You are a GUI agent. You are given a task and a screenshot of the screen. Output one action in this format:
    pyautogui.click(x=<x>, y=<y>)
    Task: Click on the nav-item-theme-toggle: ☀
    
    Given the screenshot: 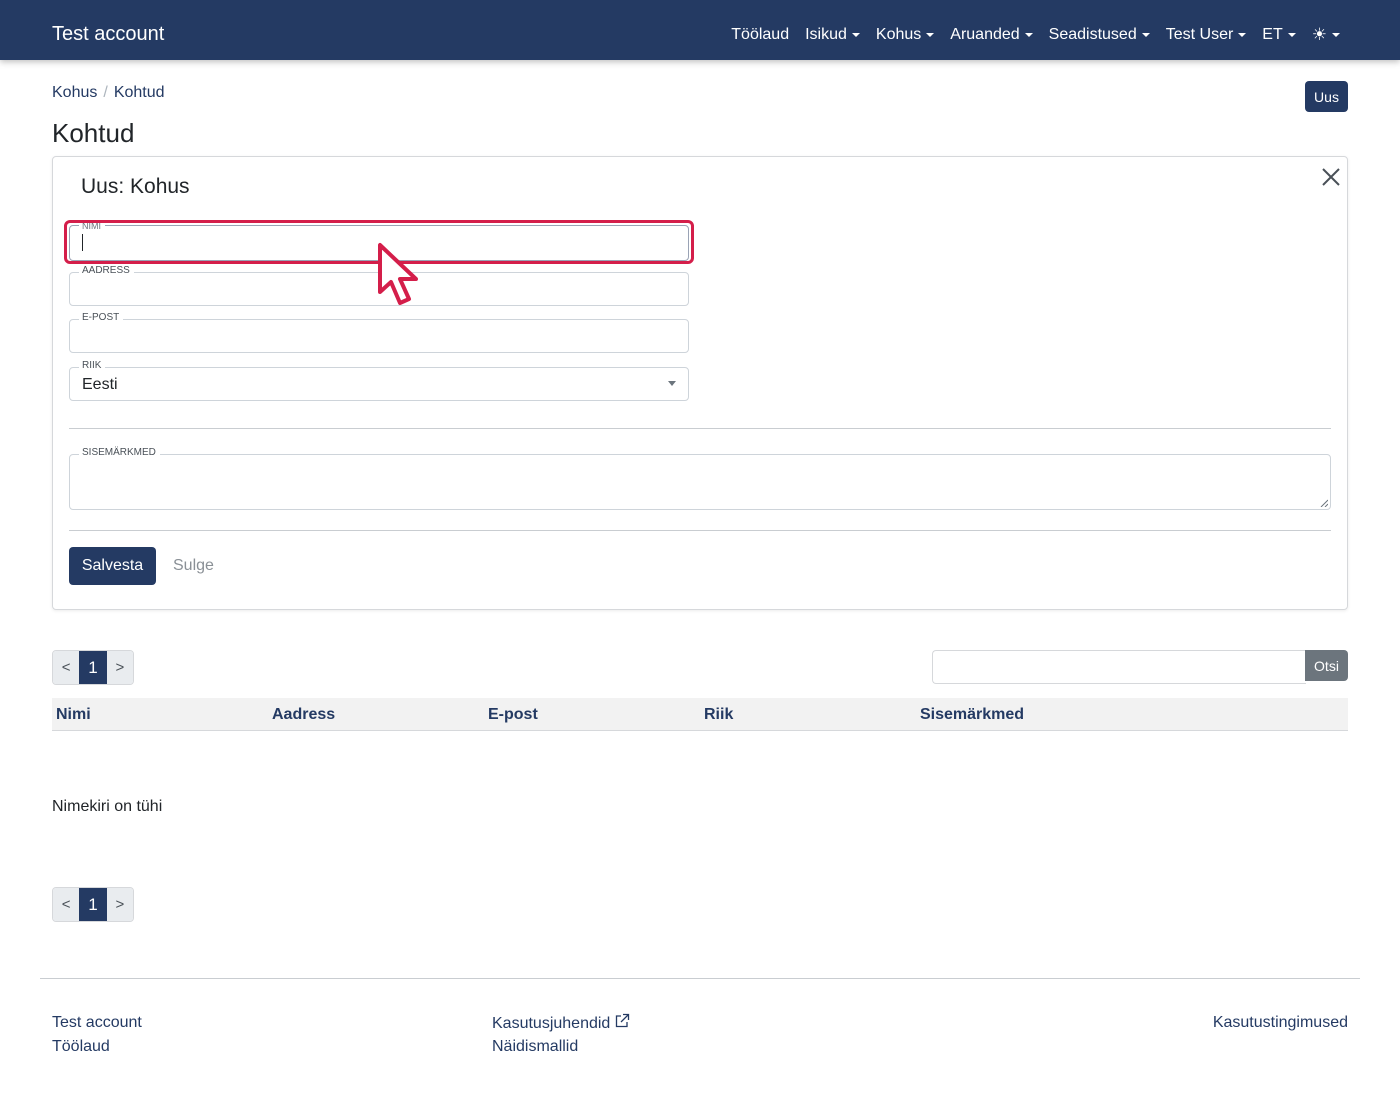 What is the action you would take?
    pyautogui.click(x=1326, y=35)
    